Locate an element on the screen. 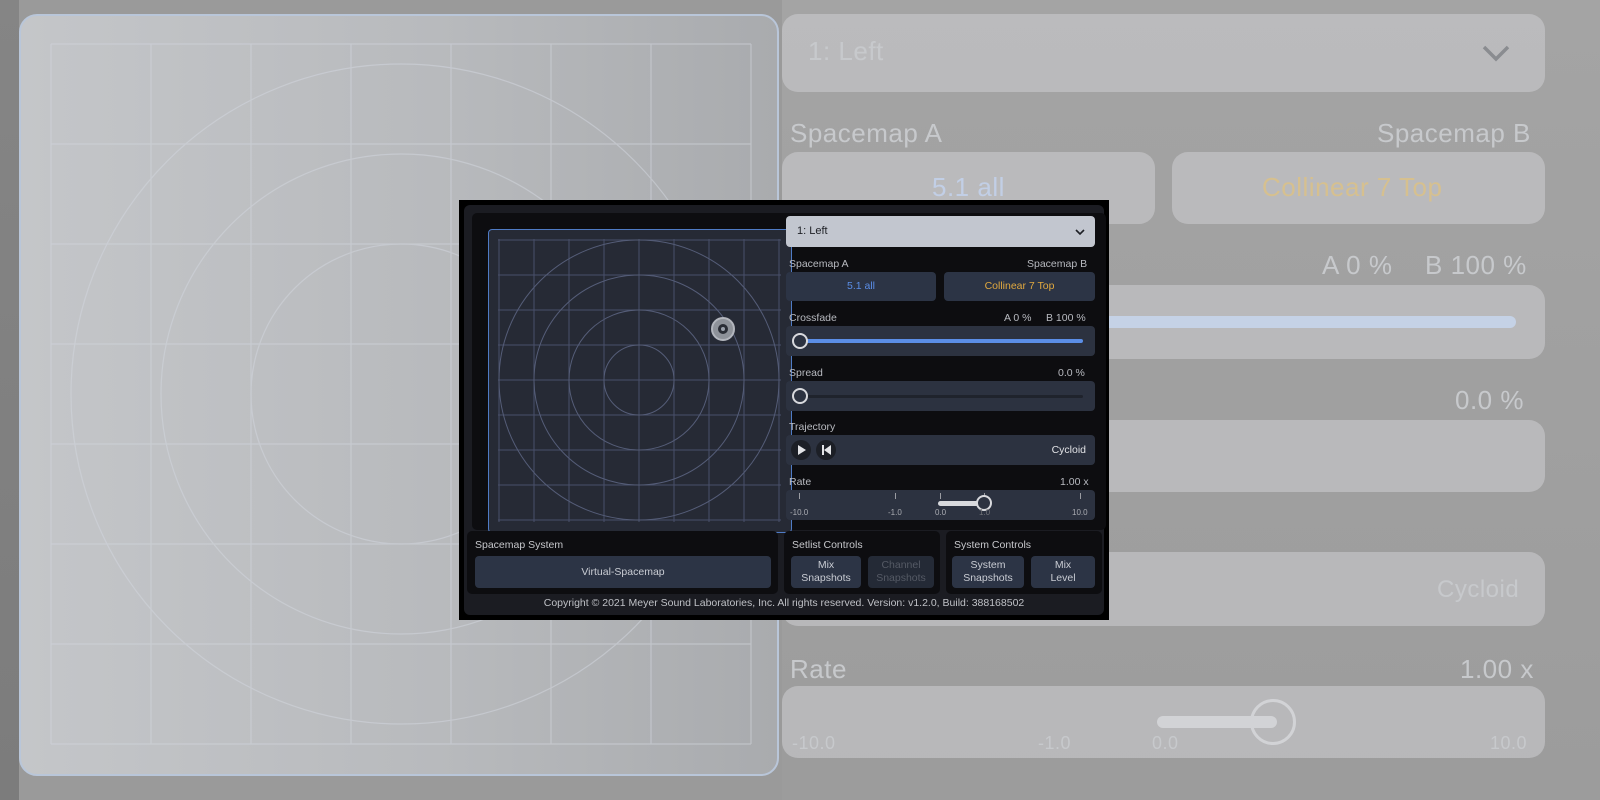 The width and height of the screenshot is (1600, 800). mix-snapshots-line1: Mix is located at coordinates (826, 565).